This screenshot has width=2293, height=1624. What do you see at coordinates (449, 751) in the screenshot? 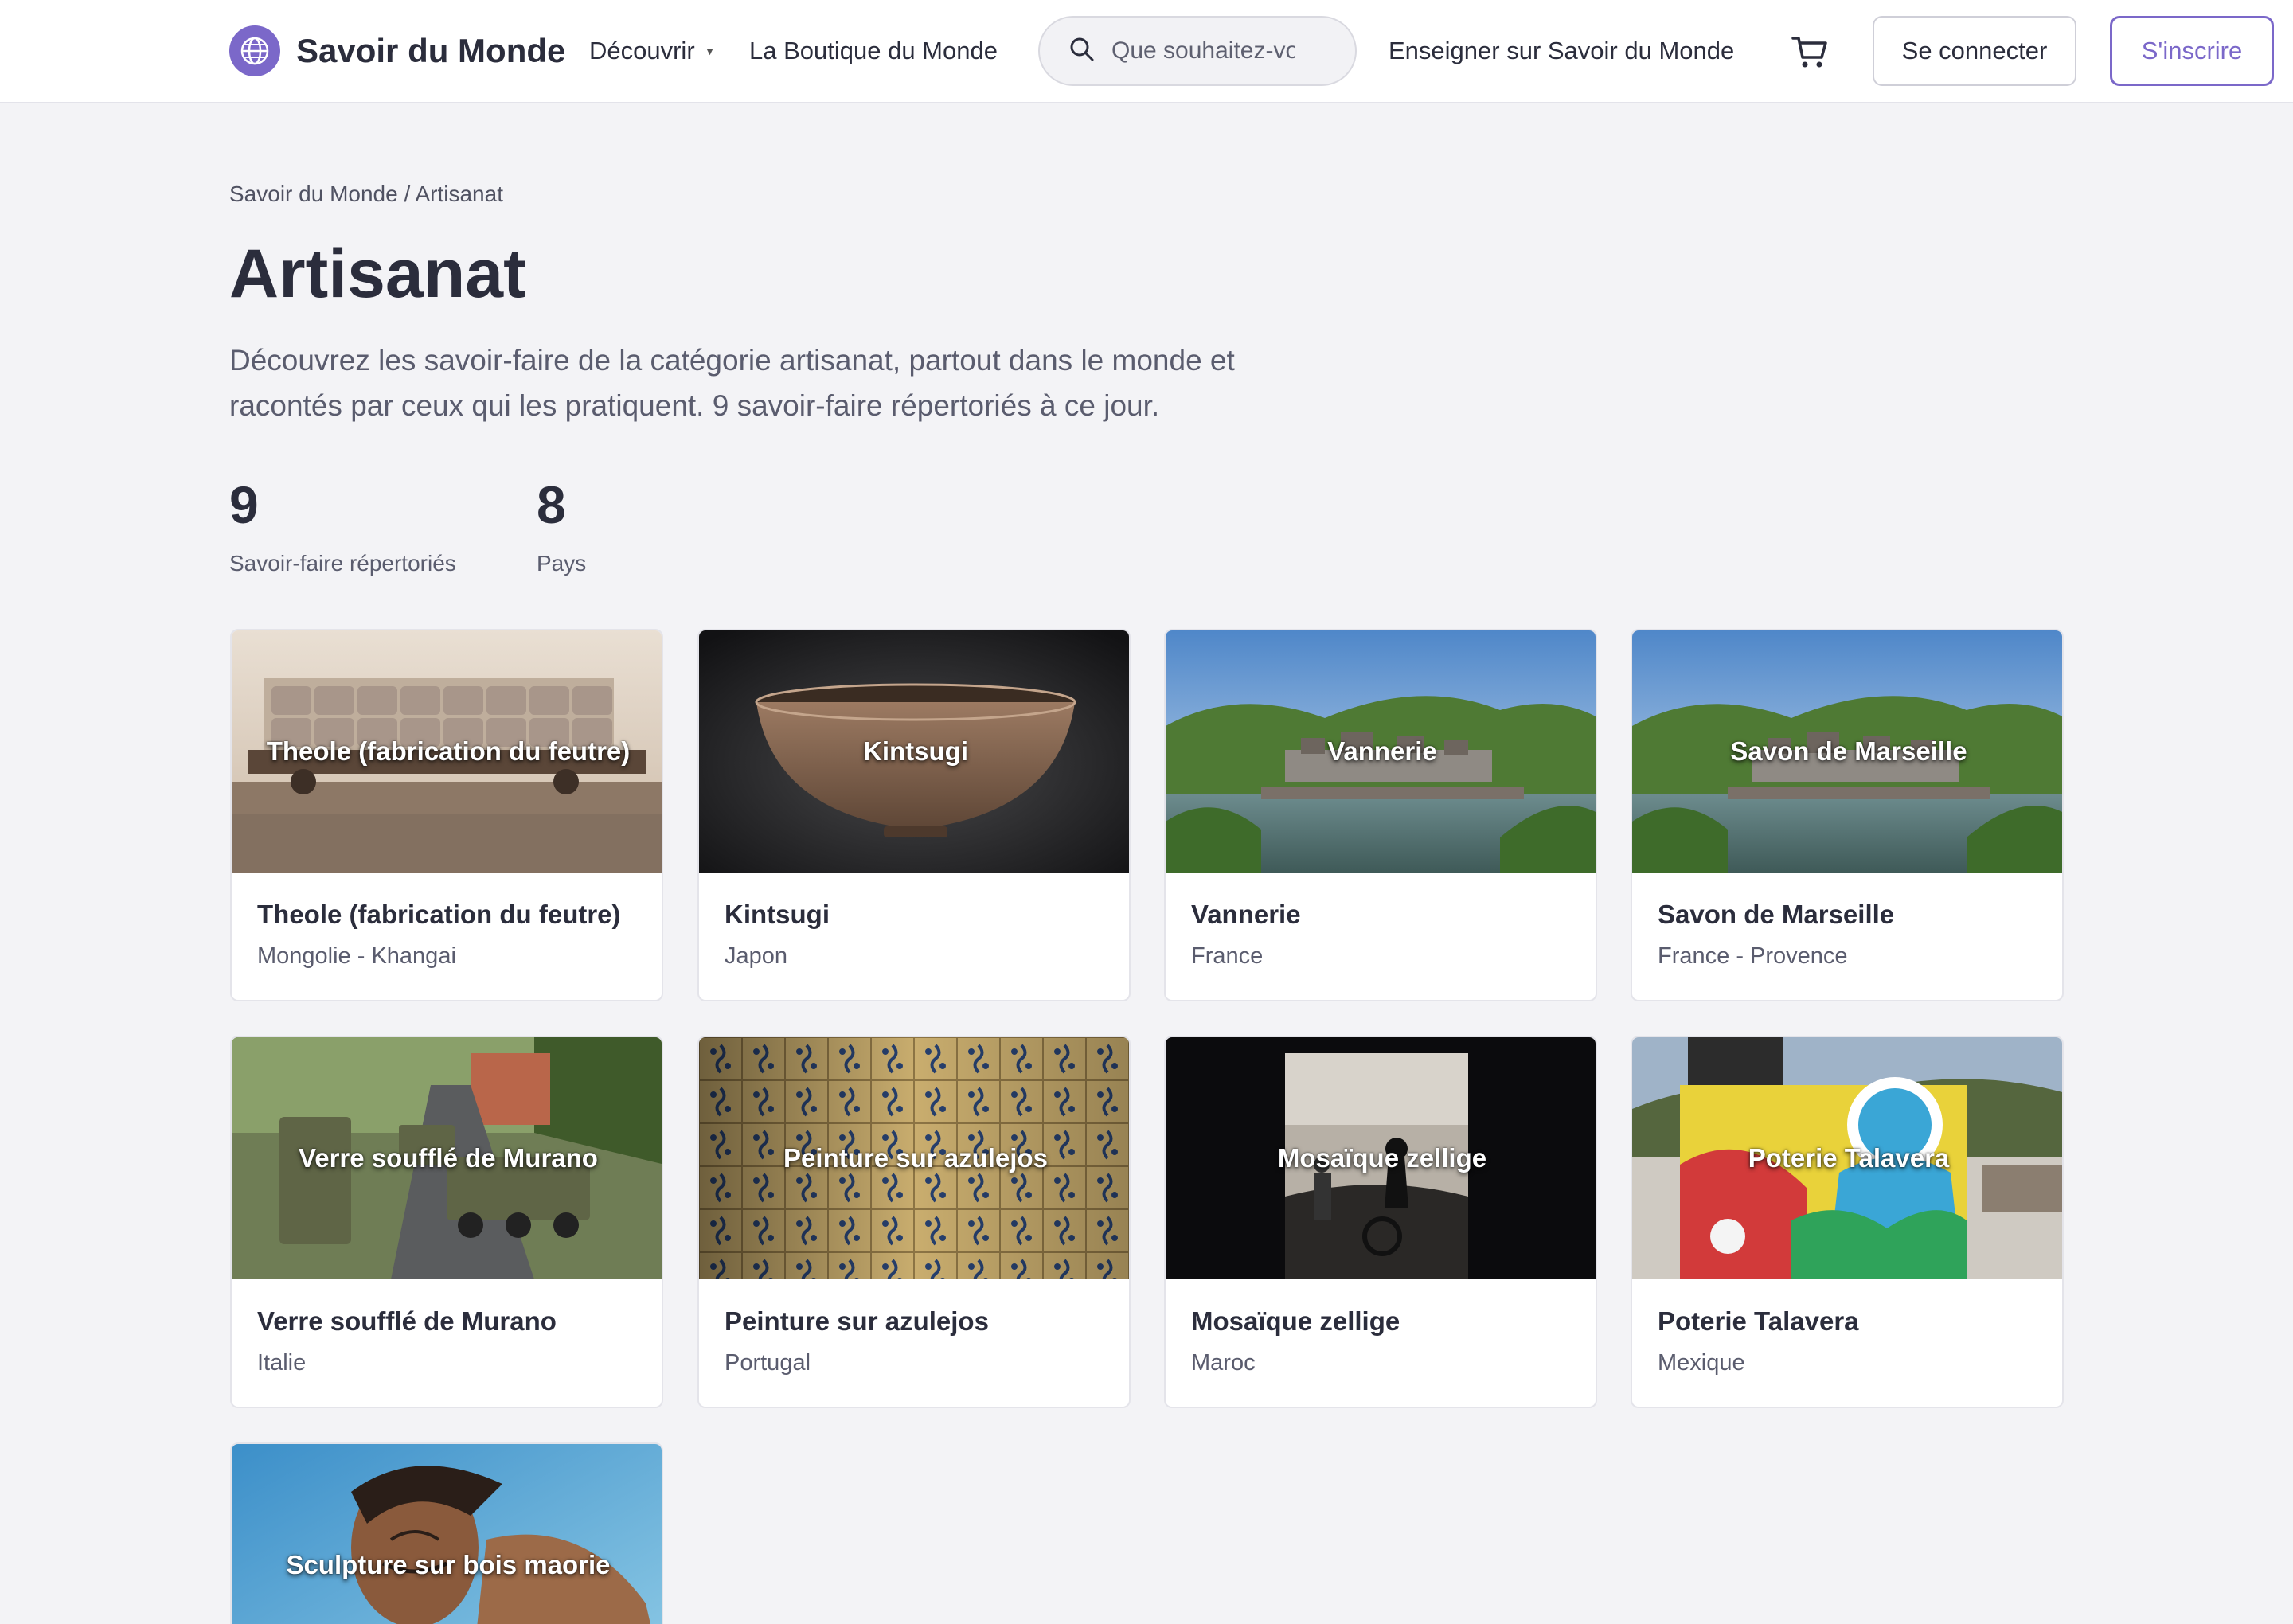
I see `card-overlay-title: Theole (fabrication du feutre)` at bounding box center [449, 751].